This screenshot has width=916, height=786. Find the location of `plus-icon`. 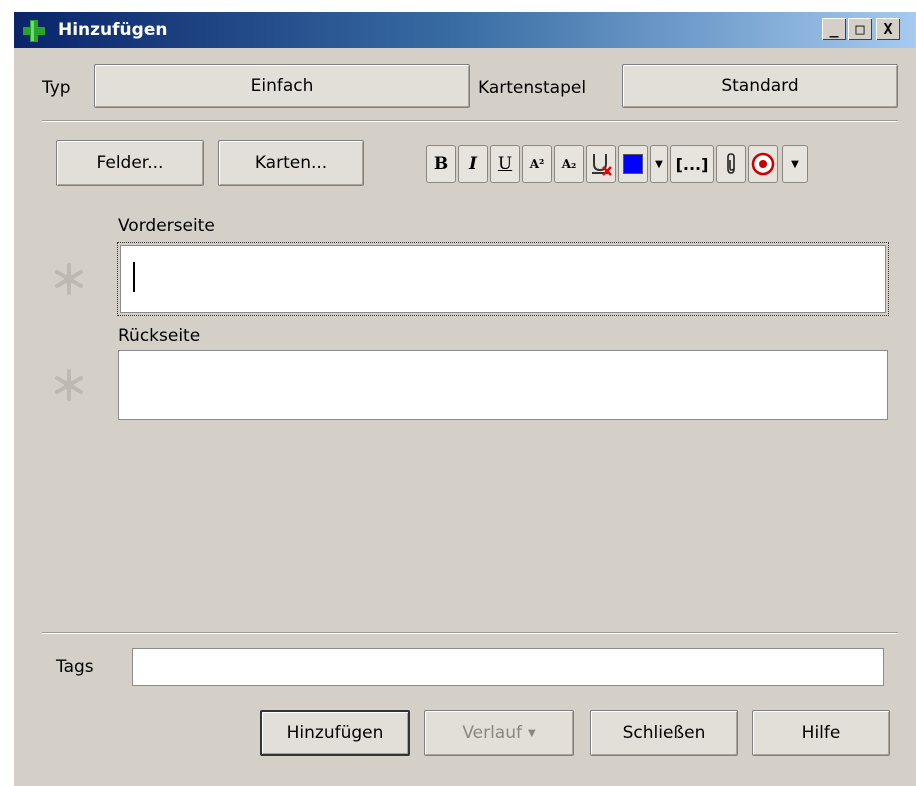

plus-icon is located at coordinates (34, 31).